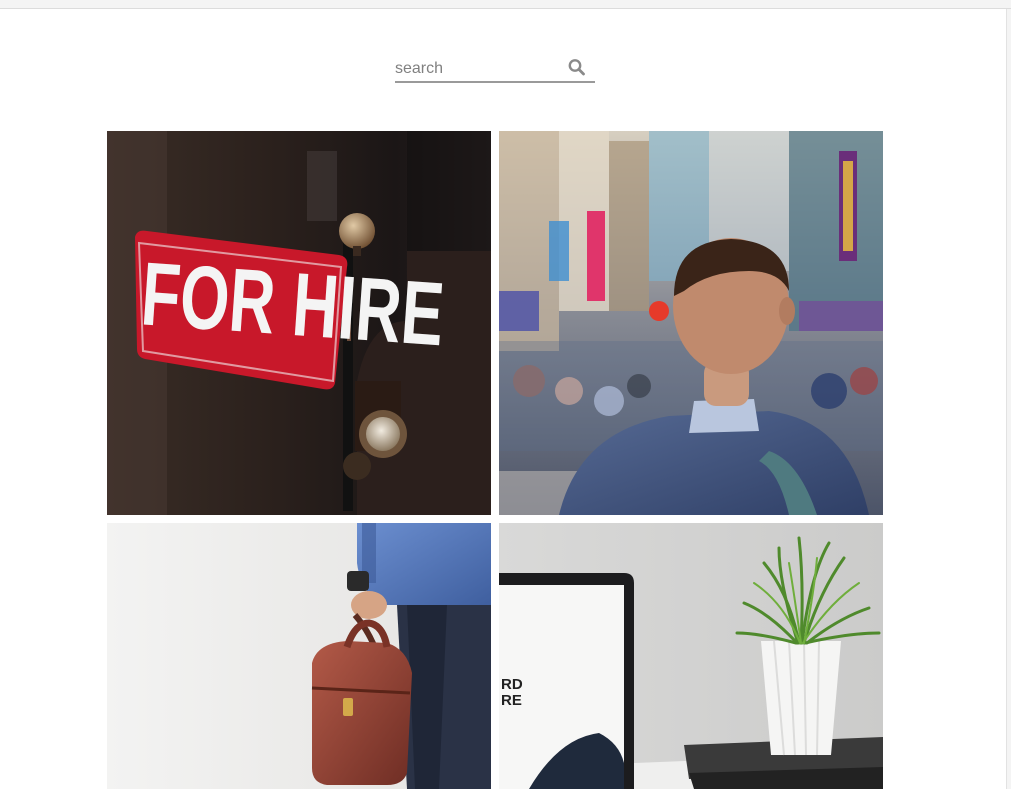 The width and height of the screenshot is (1011, 789). I want to click on laptop-screen-text-line2: RE, so click(511, 700).